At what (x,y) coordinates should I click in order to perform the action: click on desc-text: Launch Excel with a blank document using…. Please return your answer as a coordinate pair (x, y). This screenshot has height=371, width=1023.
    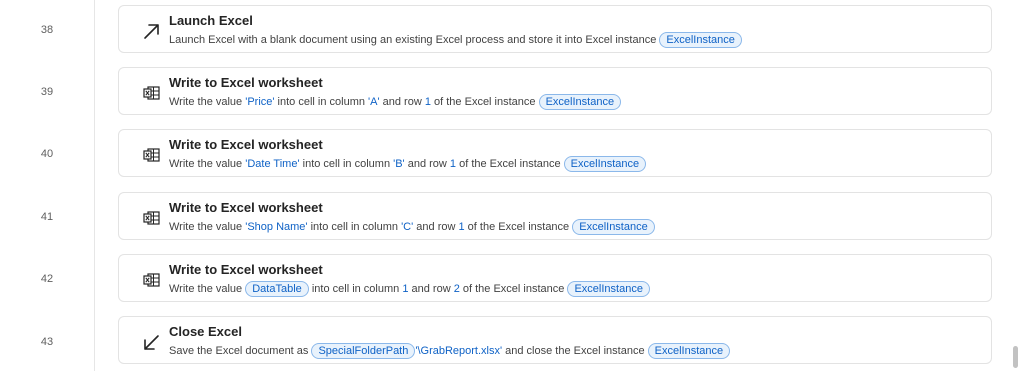
    Looking at the image, I should click on (414, 40).